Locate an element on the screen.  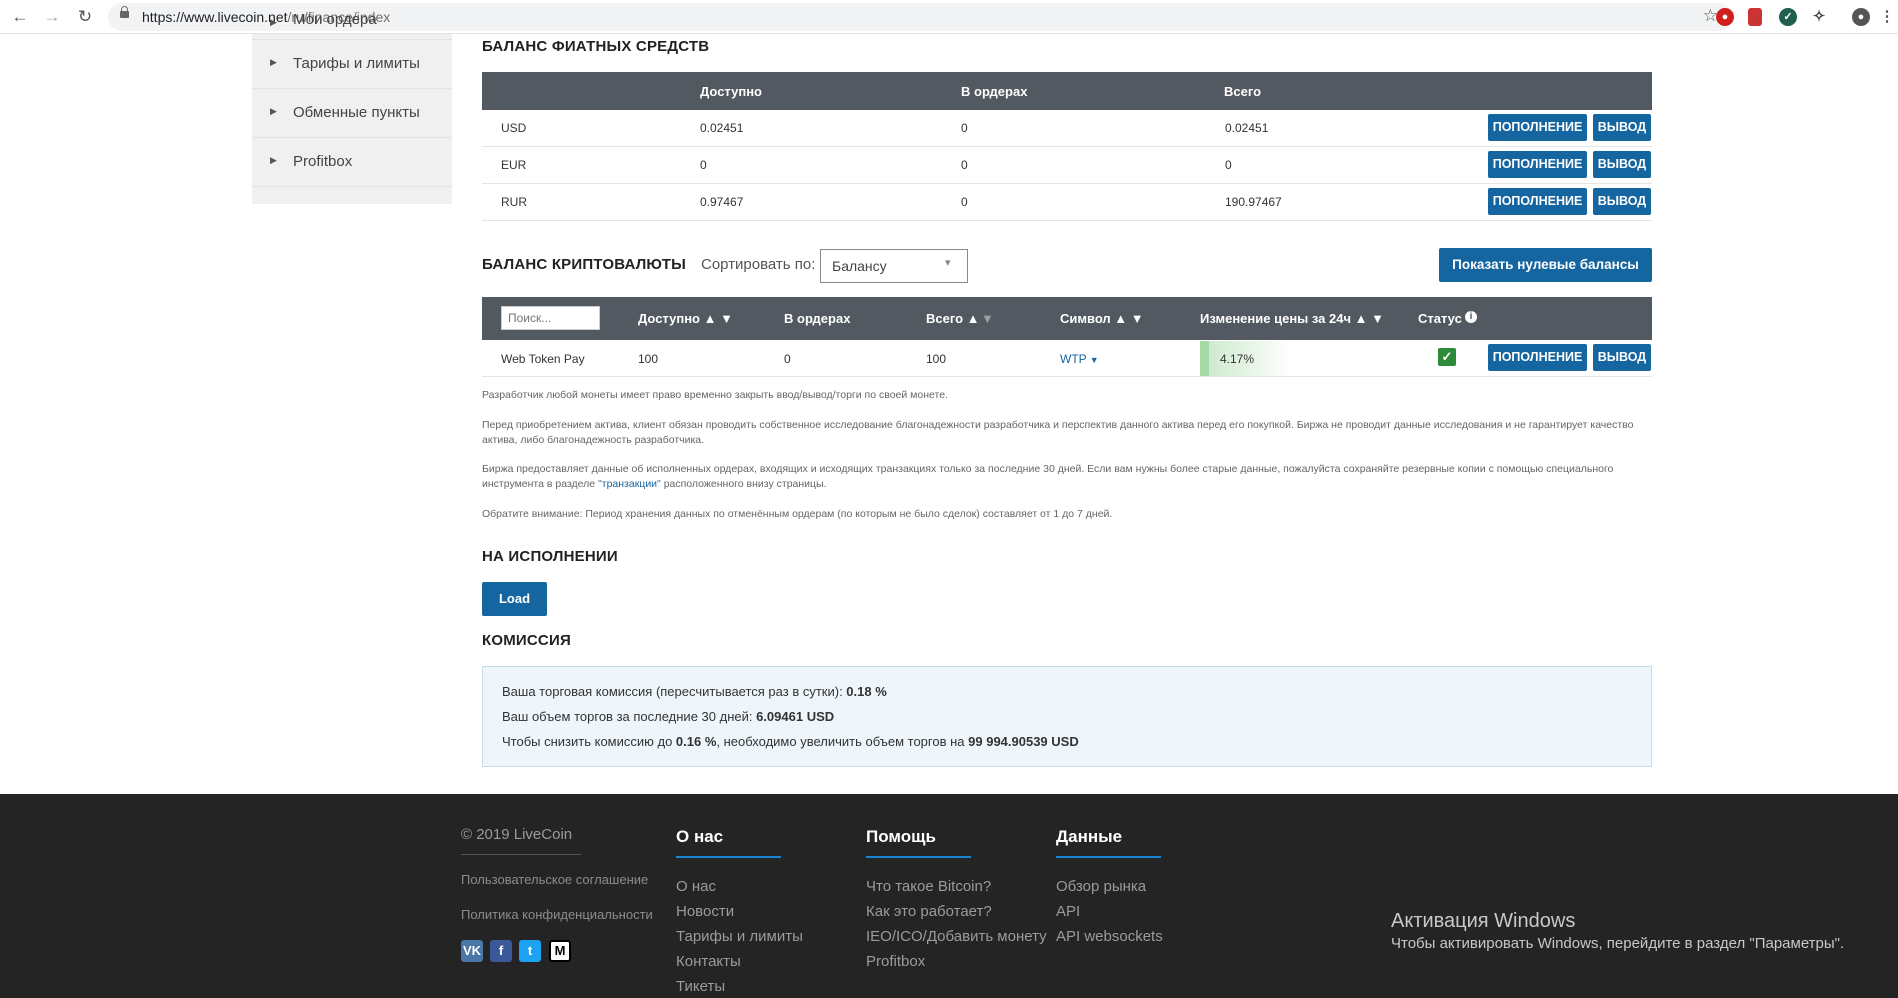
sort-down-icon: ▼ is located at coordinates (987, 318).